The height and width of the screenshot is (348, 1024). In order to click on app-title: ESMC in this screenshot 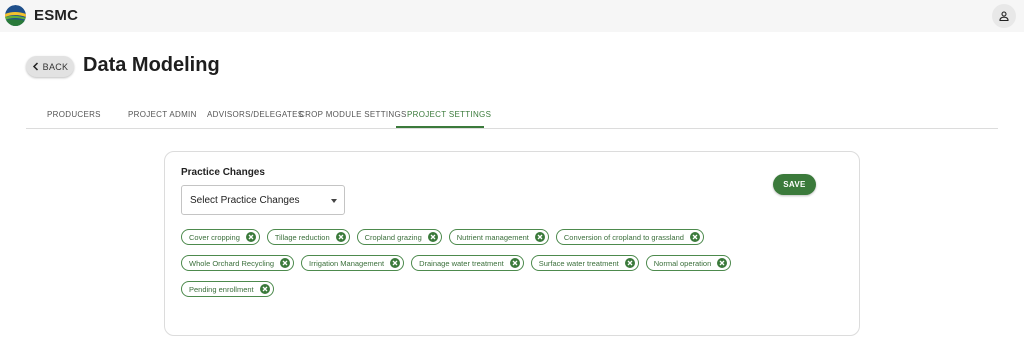, I will do `click(56, 15)`.